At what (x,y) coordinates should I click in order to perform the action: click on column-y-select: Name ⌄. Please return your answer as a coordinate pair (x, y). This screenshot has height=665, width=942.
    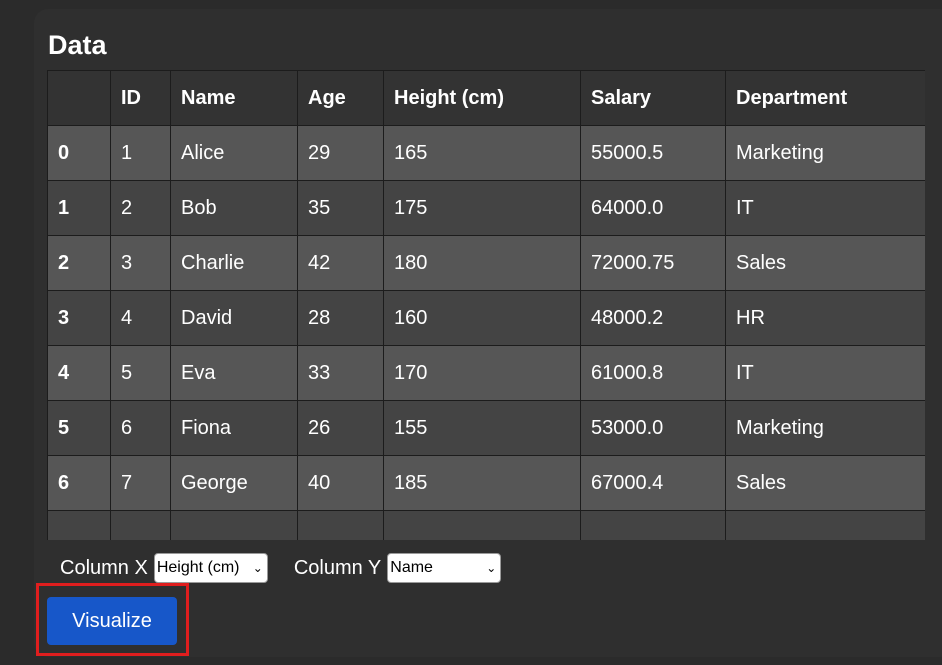
    Looking at the image, I should click on (444, 568).